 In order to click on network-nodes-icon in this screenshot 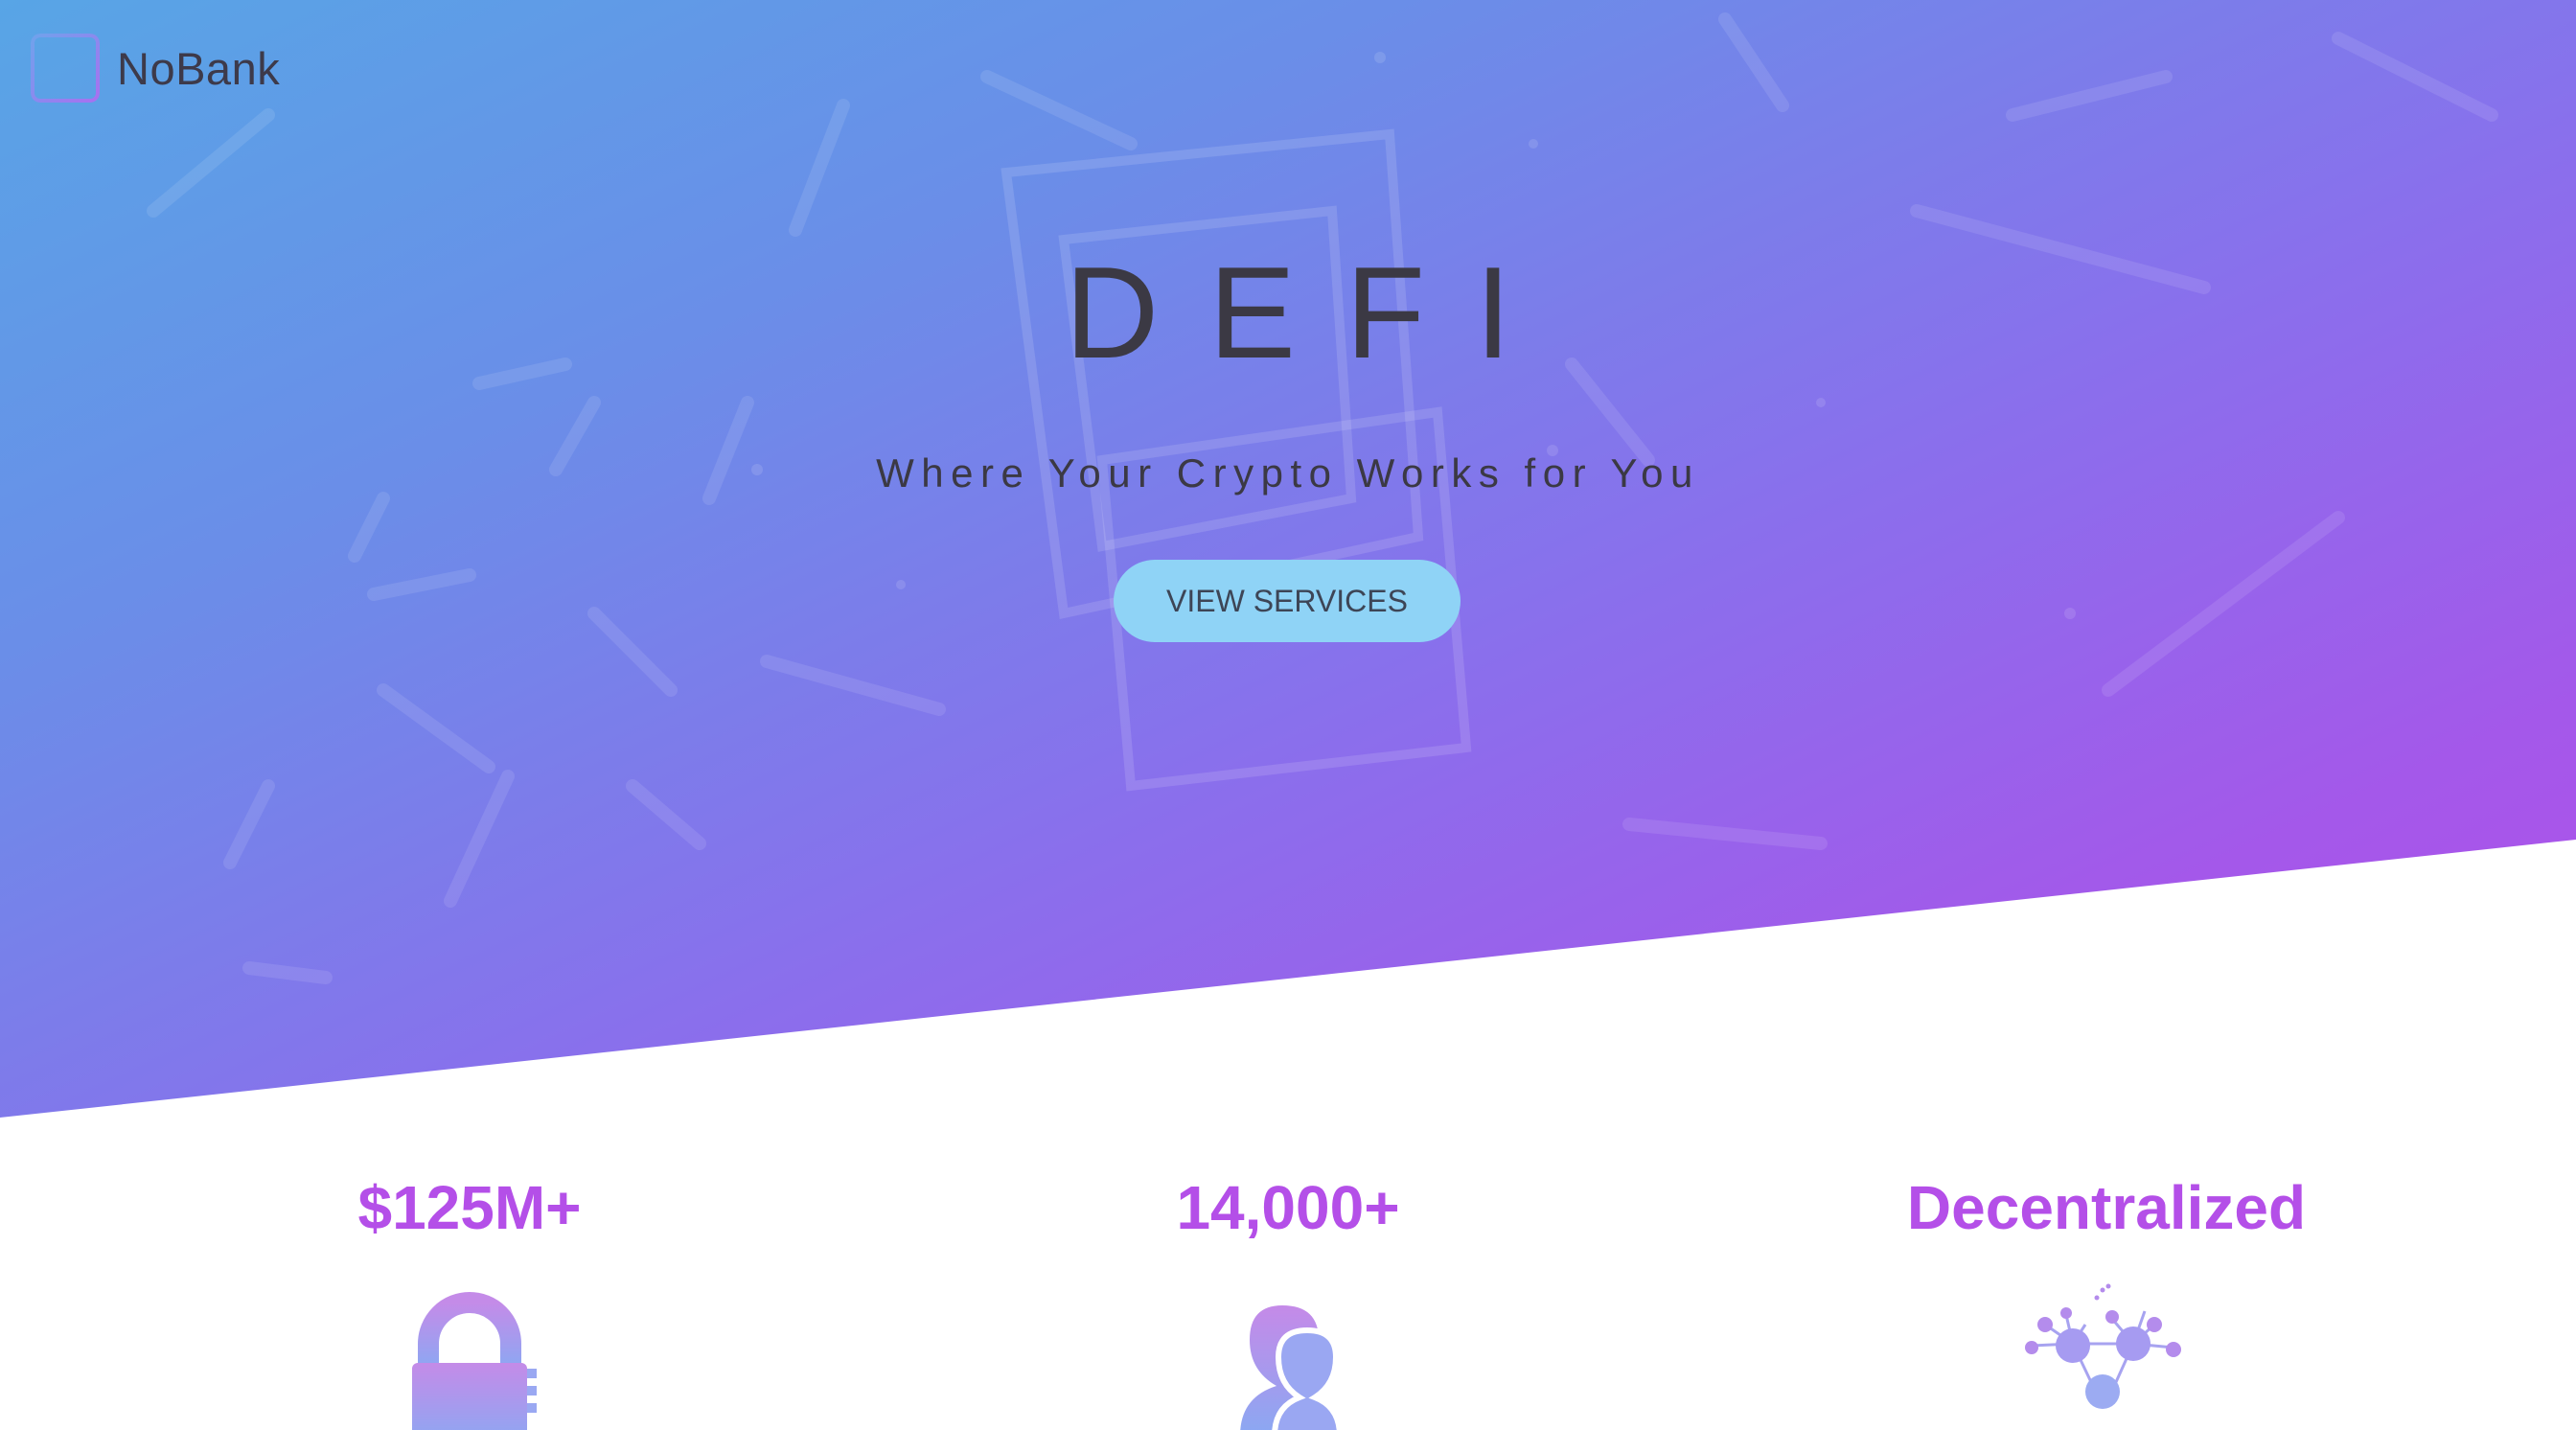, I will do `click(2103, 1346)`.